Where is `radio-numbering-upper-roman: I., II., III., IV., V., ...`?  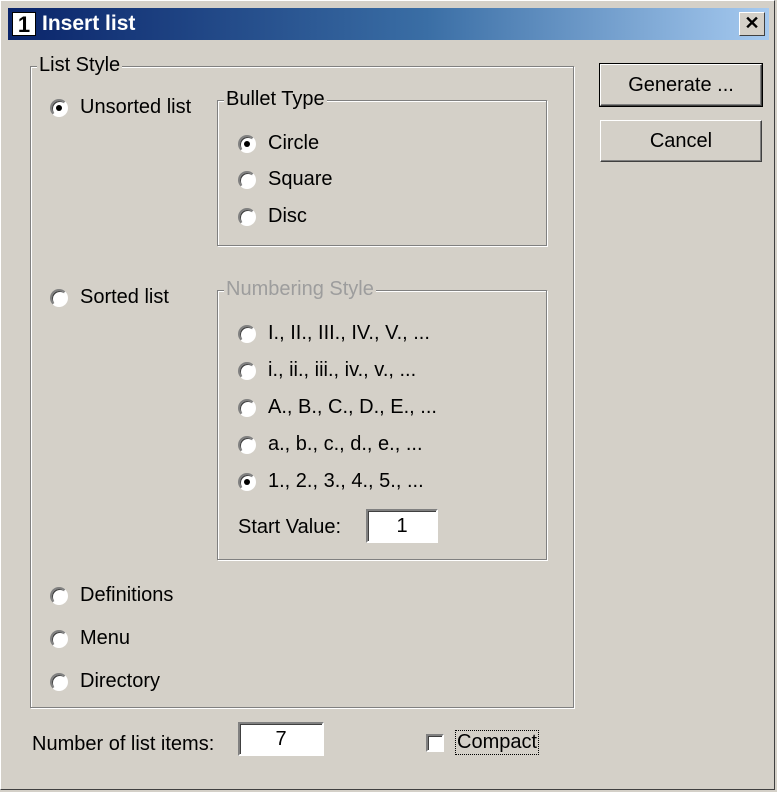 radio-numbering-upper-roman: I., II., III., IV., V., ... is located at coordinates (334, 333).